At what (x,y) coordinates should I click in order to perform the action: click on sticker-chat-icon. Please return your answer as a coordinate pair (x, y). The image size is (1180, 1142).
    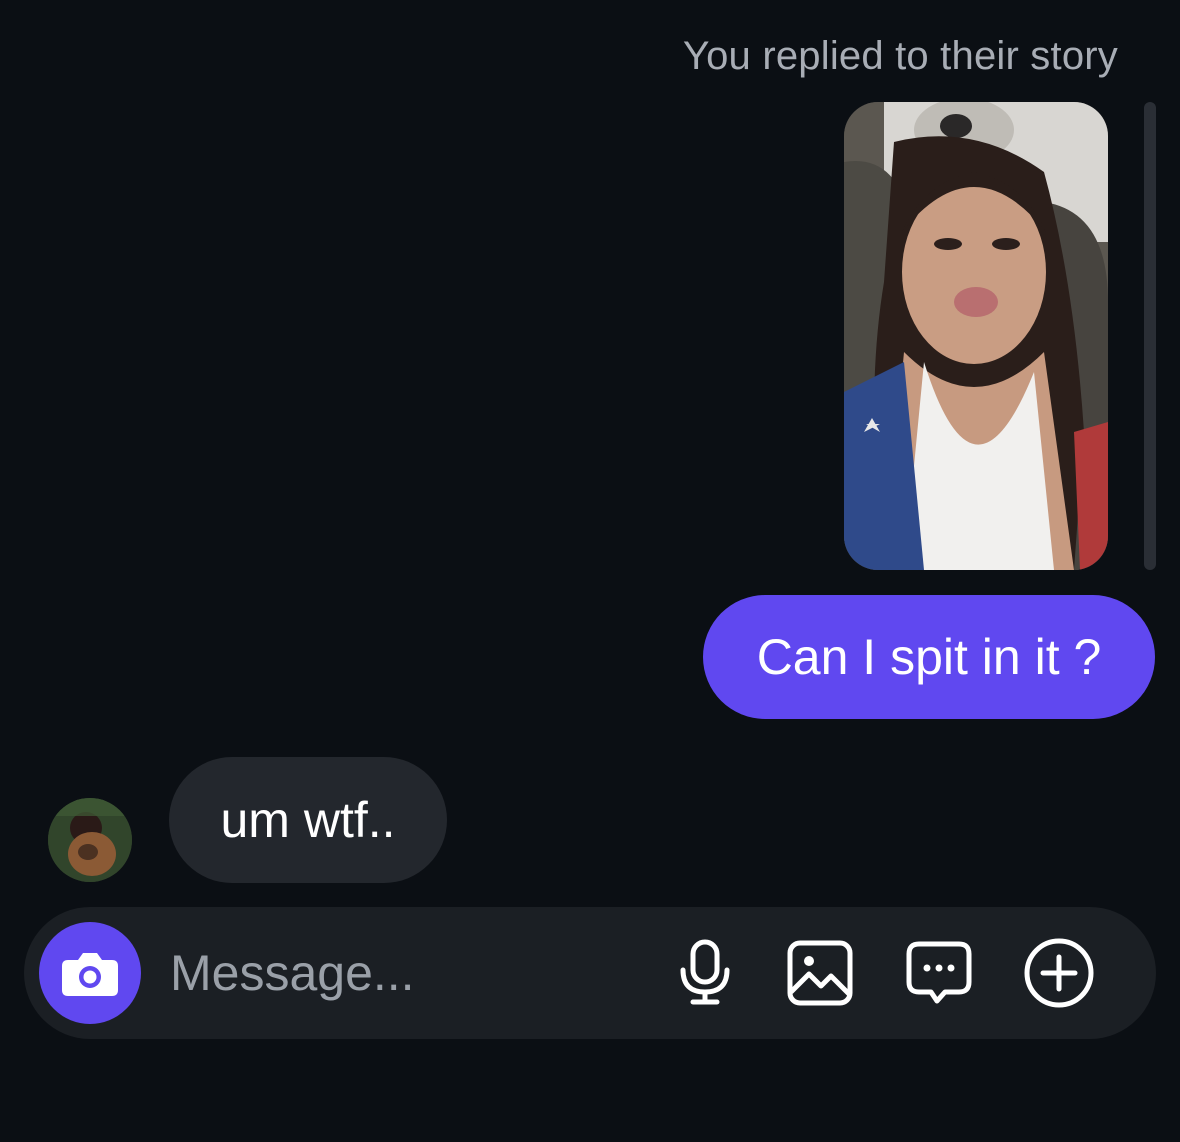
    Looking at the image, I should click on (939, 972).